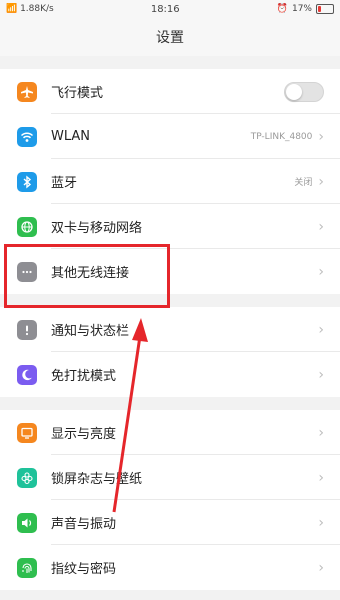  I want to click on settings-item-label: 其他无线连接, so click(90, 273).